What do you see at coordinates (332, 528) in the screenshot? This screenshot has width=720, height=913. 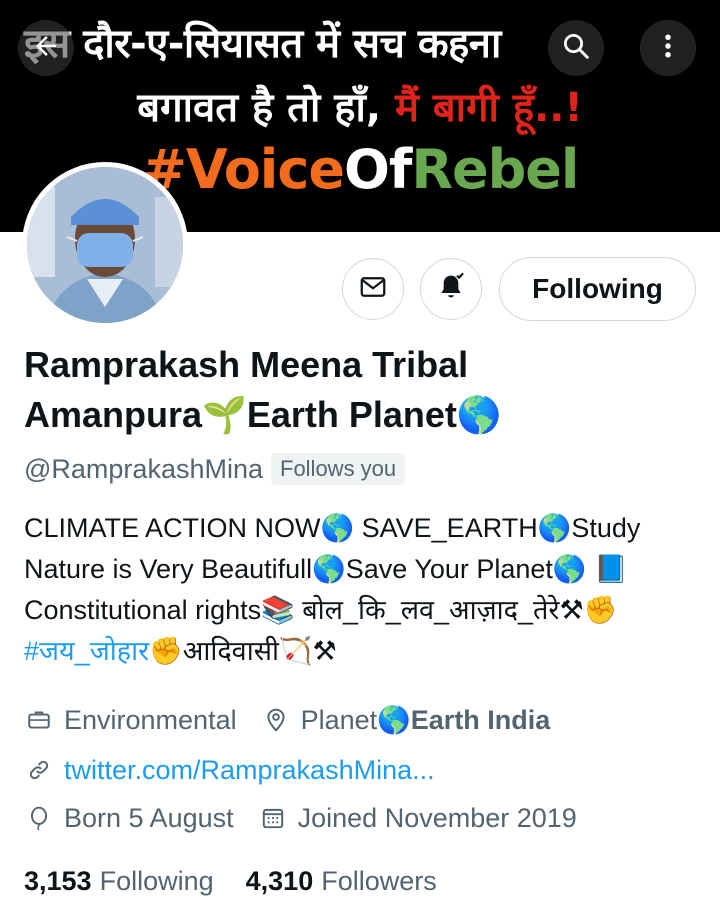 I see `bio-line-1: CLIMATE ACTION NOW🌎 SAVE_EARTH🌎Study` at bounding box center [332, 528].